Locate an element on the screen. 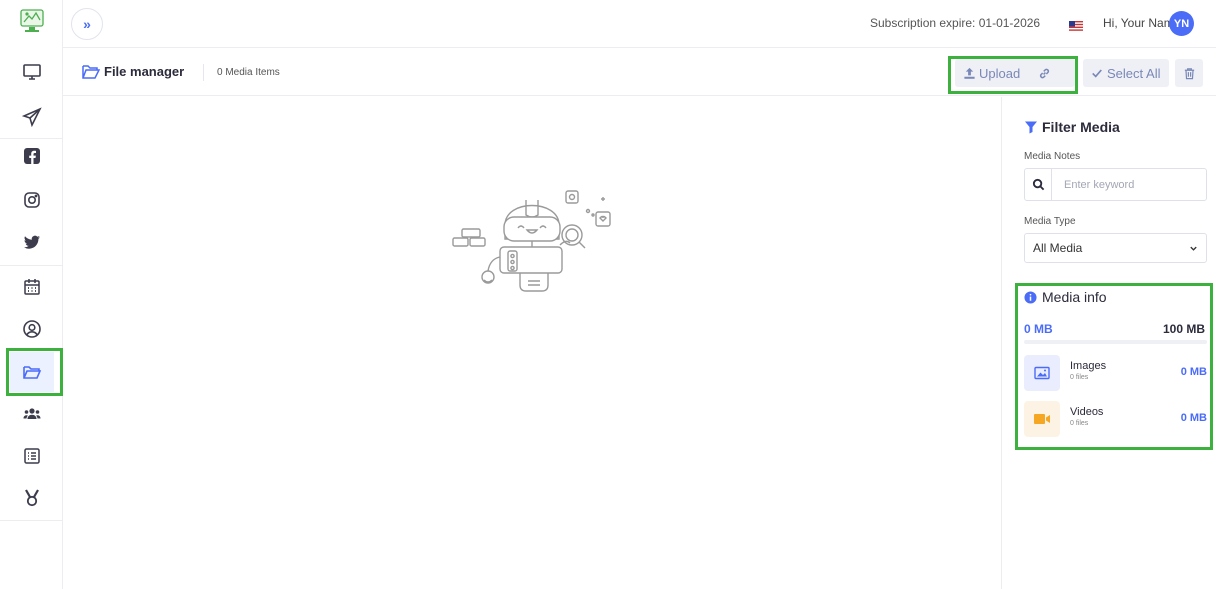 The image size is (1216, 589). sidebar-item-dashboard is located at coordinates (32, 72).